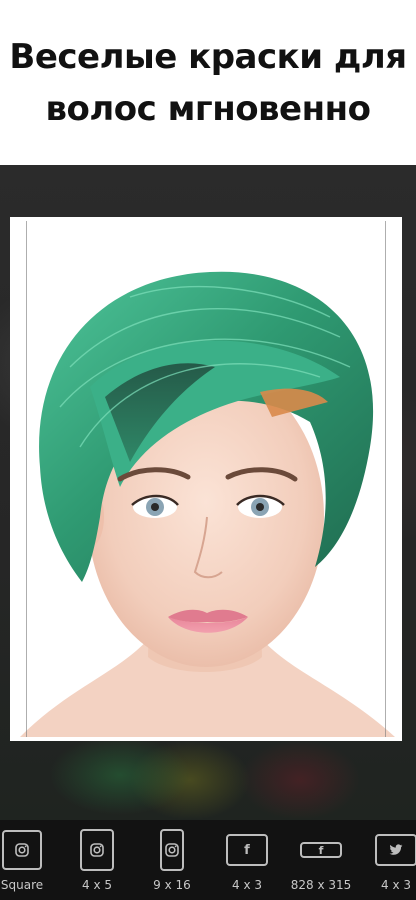 The height and width of the screenshot is (900, 416). I want to click on ratio-label: 828 x 315, so click(321, 885).